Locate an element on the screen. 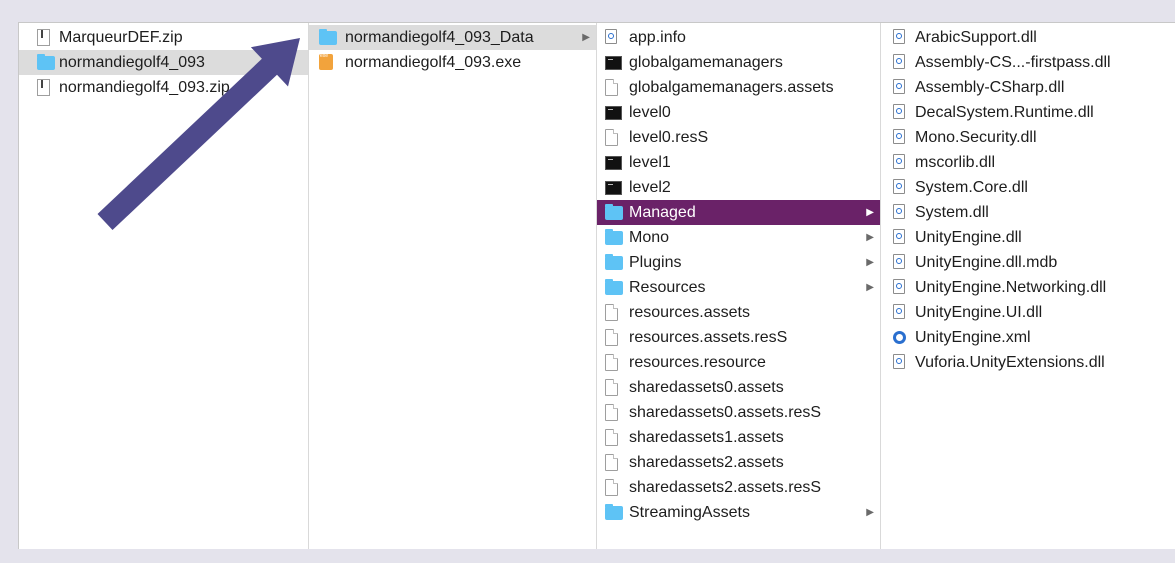 The height and width of the screenshot is (563, 1175). file-item: Assembly-CS...-firstpass.dll is located at coordinates (1028, 62).